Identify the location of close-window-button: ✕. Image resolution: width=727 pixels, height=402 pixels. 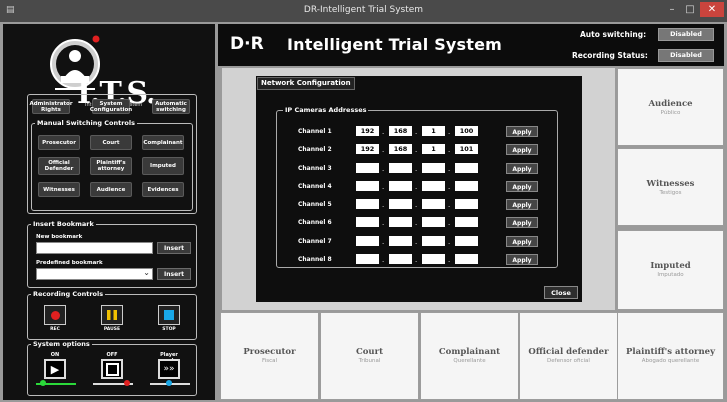
(712, 9).